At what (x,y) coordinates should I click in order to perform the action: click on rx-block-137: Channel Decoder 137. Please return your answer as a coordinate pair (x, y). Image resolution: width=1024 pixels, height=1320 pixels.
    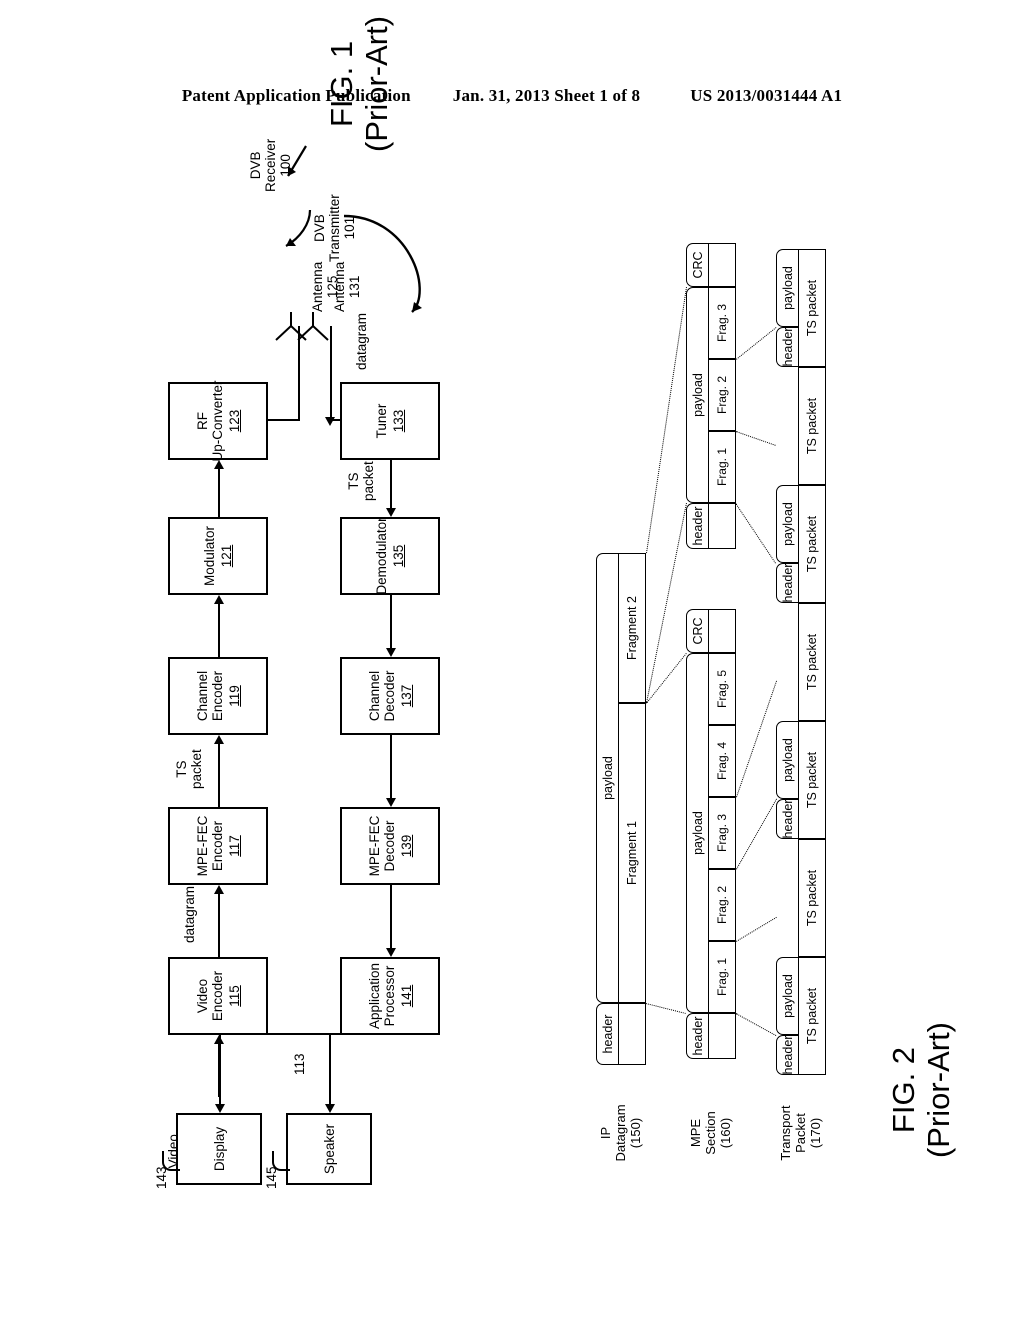
    Looking at the image, I should click on (390, 696).